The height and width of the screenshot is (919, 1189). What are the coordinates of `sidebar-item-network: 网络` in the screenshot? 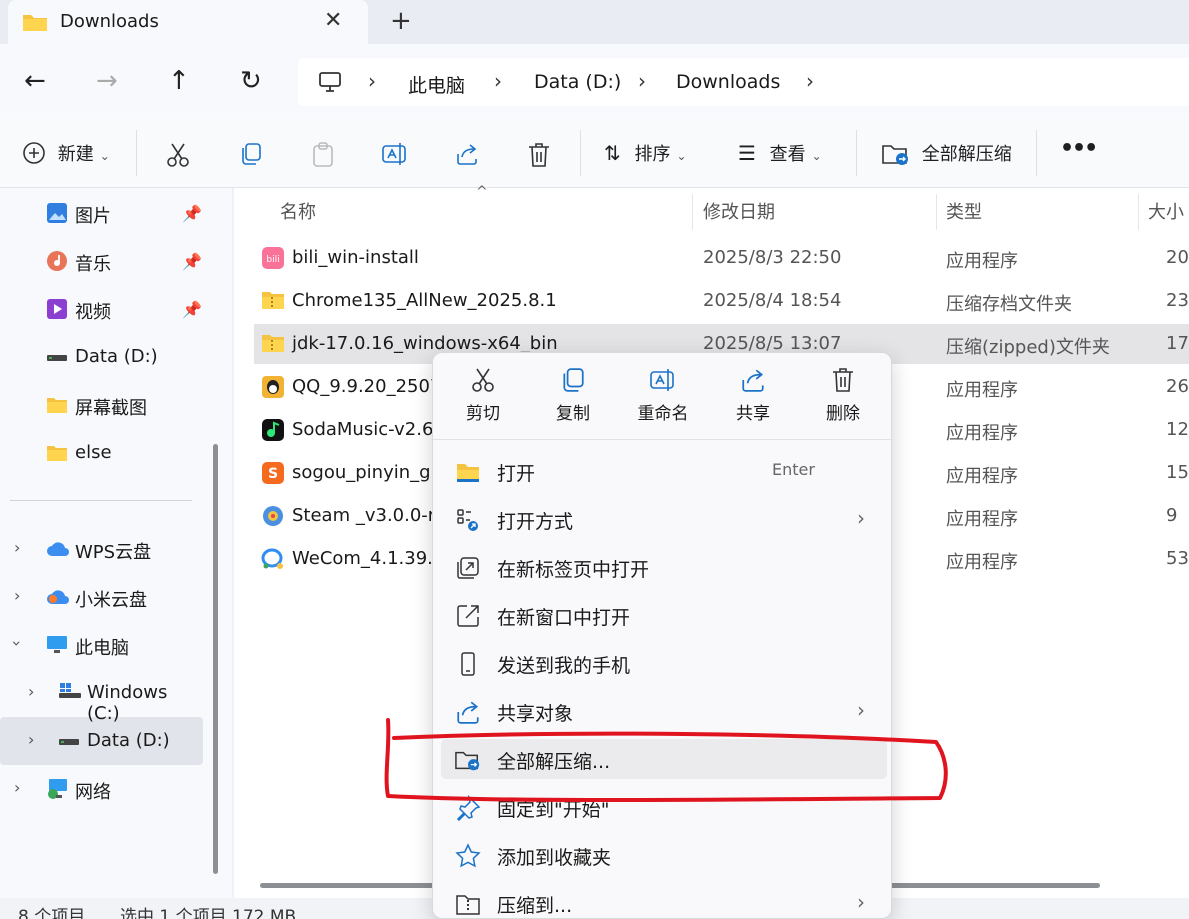 It's located at (126, 801).